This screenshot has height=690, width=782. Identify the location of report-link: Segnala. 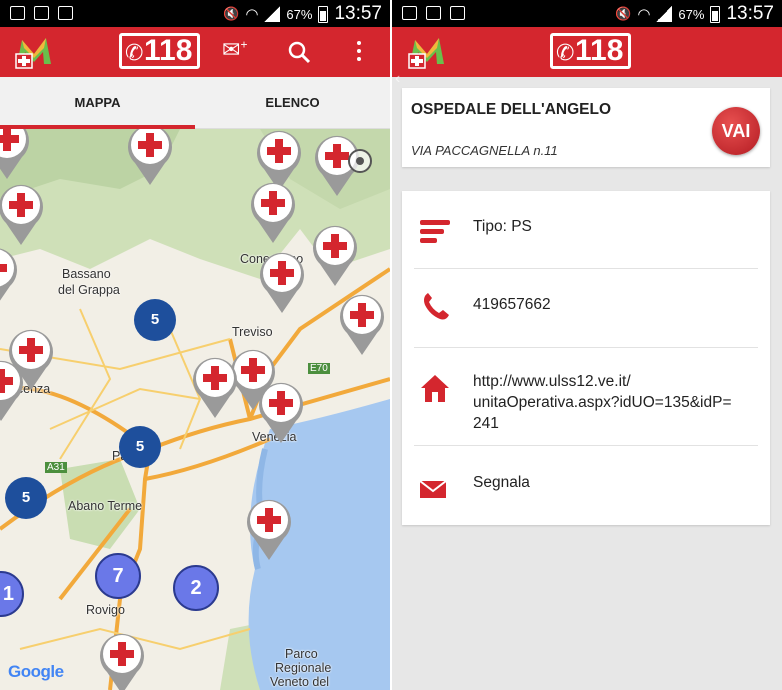
(501, 482).